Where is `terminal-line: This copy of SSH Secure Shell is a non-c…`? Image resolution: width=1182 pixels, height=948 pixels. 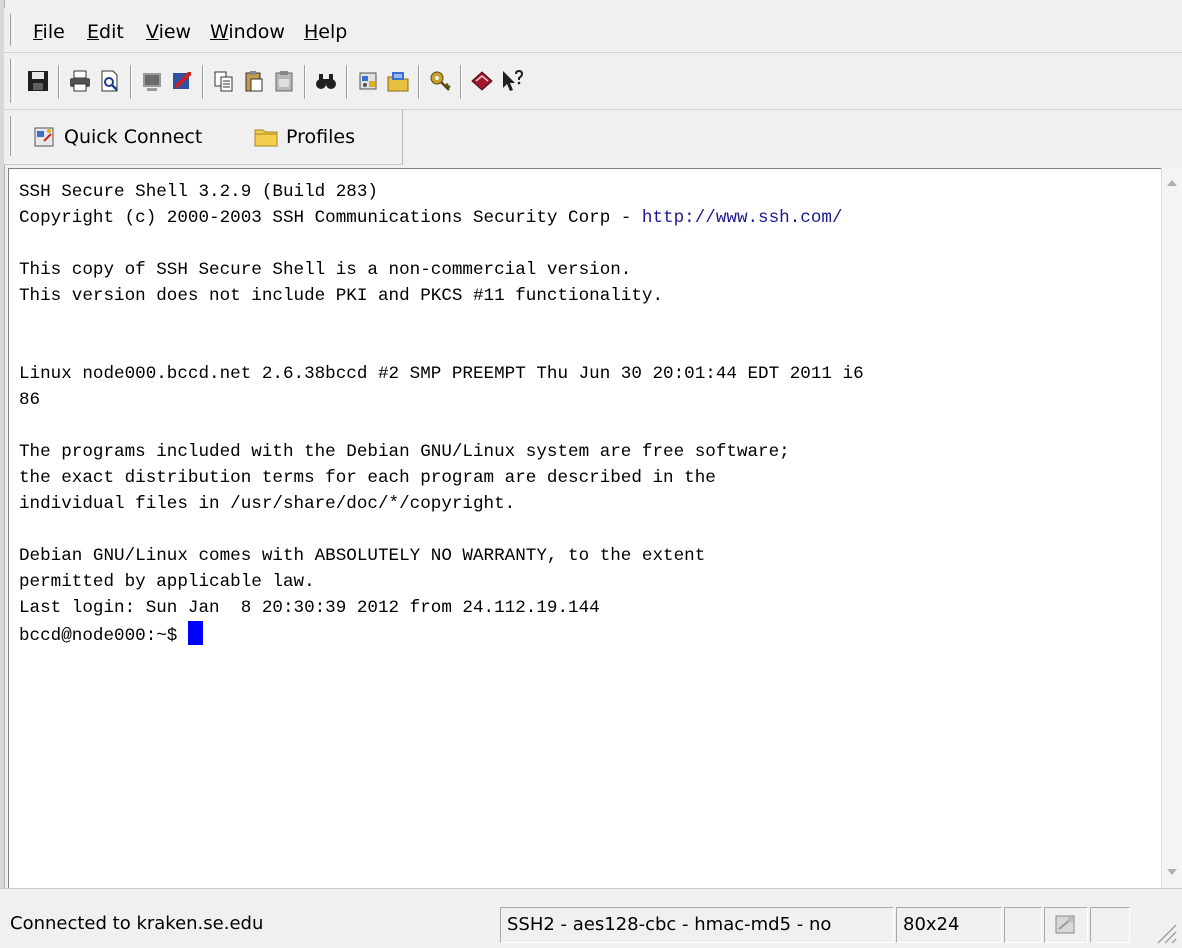
terminal-line: This copy of SSH Secure Shell is a non-c… is located at coordinates (325, 270).